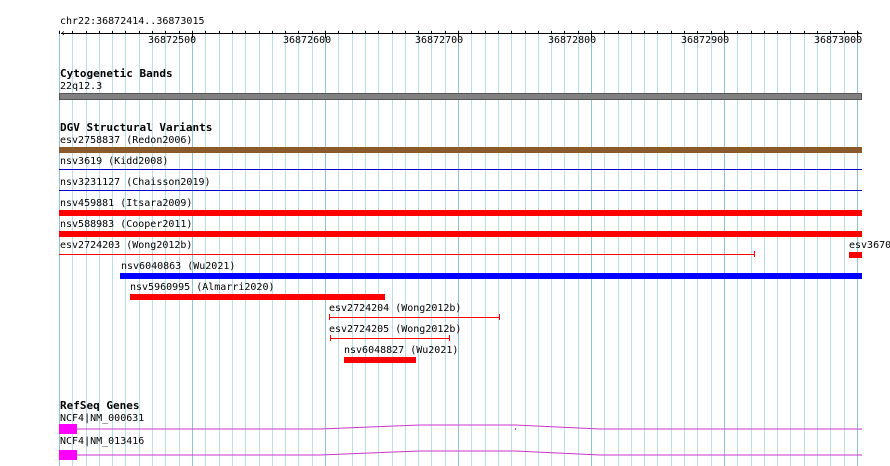  What do you see at coordinates (460, 96) in the screenshot?
I see `cytoband-bar` at bounding box center [460, 96].